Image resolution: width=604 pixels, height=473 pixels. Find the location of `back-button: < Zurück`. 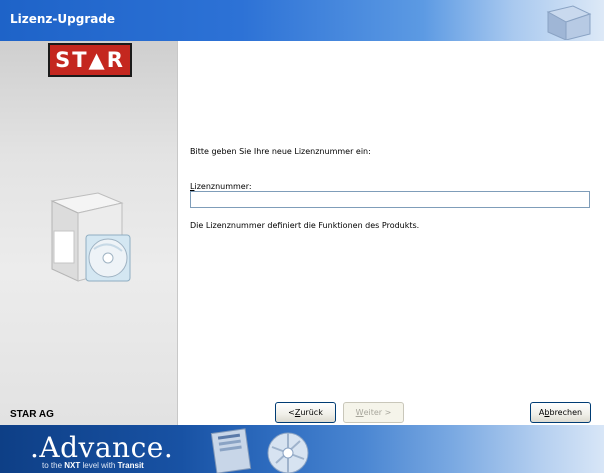

back-button: < Zurück is located at coordinates (305, 412).